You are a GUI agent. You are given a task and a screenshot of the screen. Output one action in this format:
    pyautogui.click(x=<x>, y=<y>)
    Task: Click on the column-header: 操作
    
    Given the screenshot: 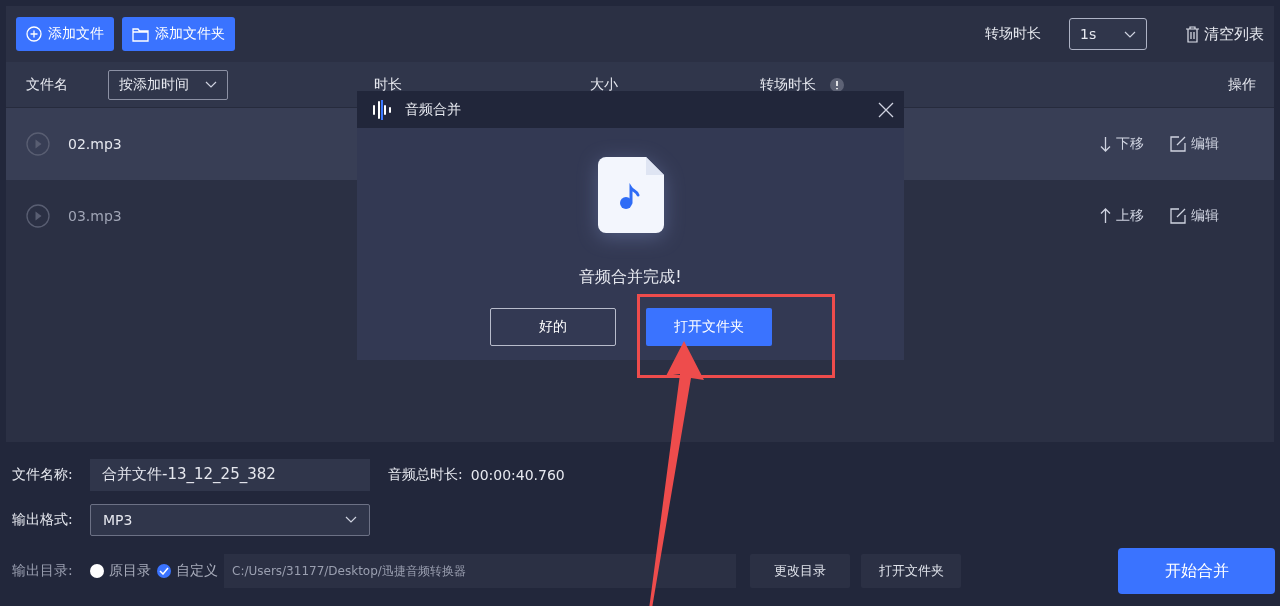 What is the action you would take?
    pyautogui.click(x=1242, y=84)
    